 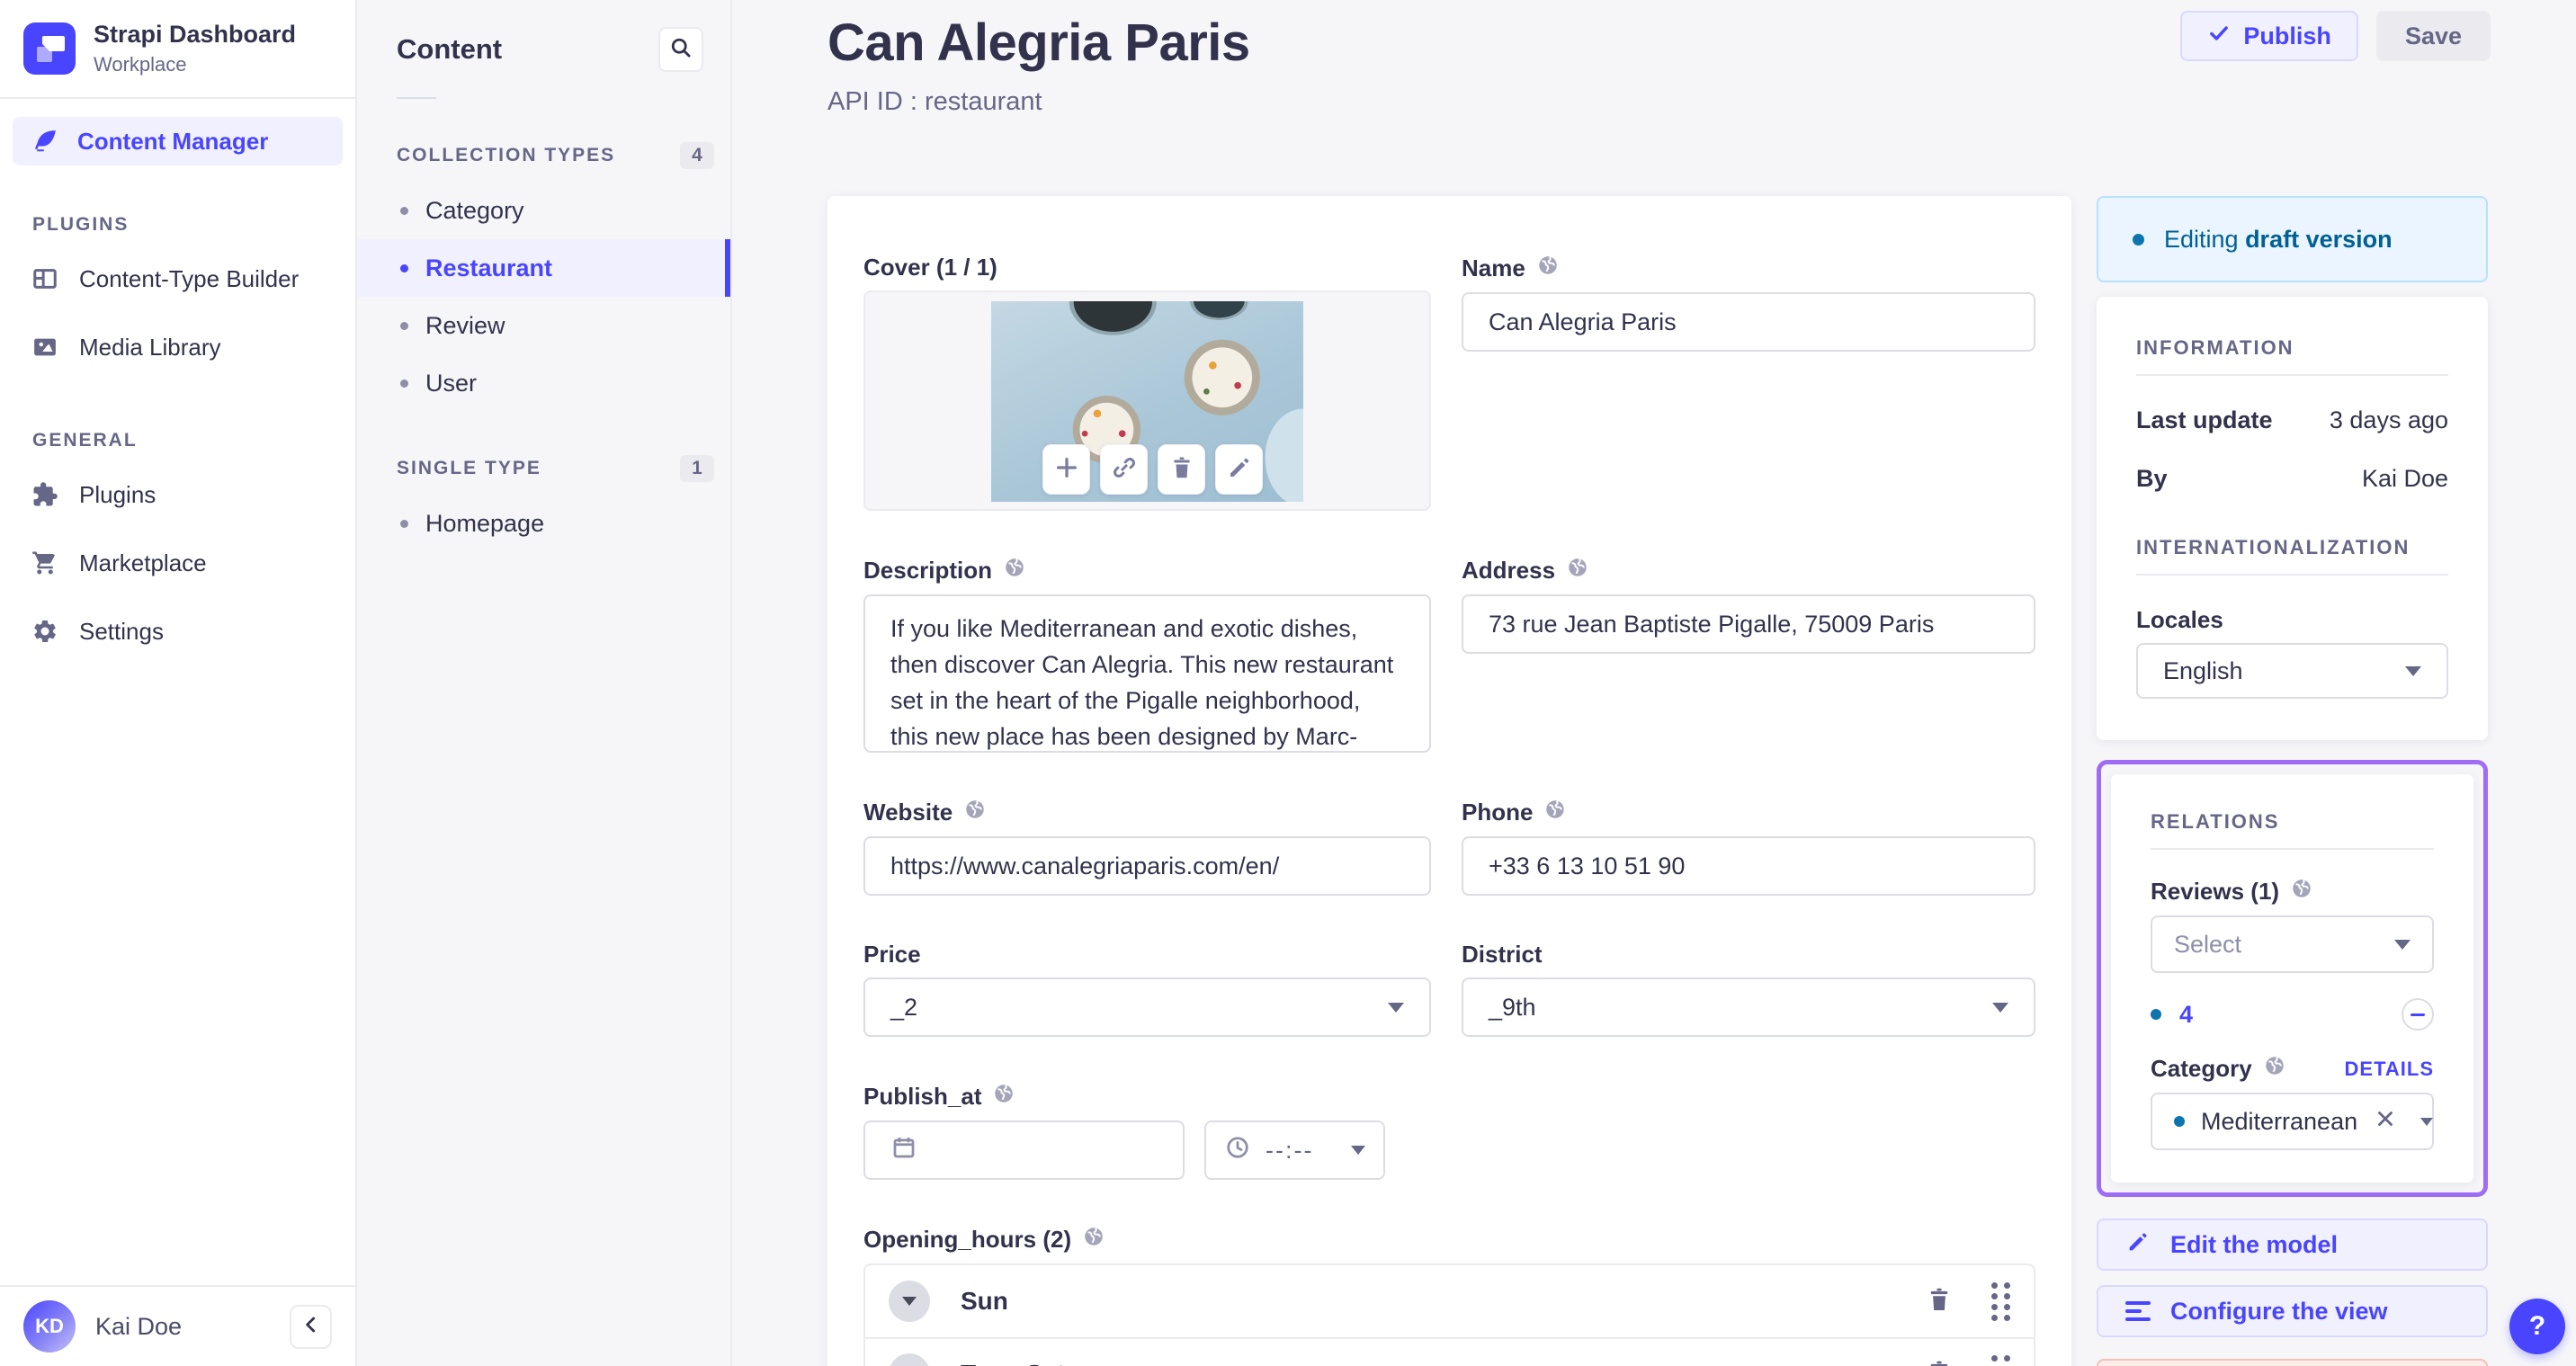 What do you see at coordinates (1147, 1097) in the screenshot?
I see `publish-at-label: Publish_at` at bounding box center [1147, 1097].